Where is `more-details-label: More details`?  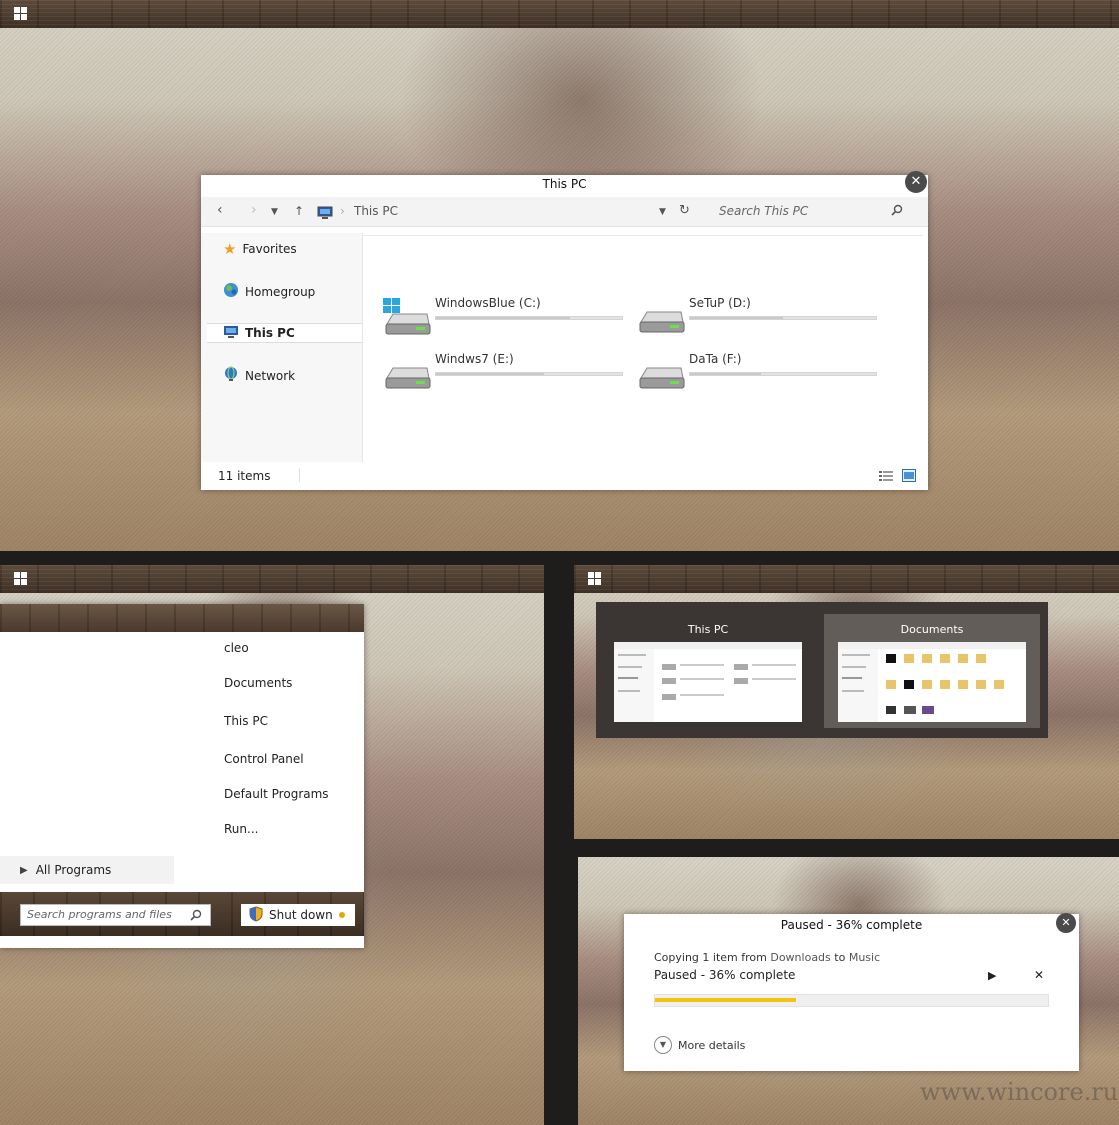 more-details-label: More details is located at coordinates (712, 1045).